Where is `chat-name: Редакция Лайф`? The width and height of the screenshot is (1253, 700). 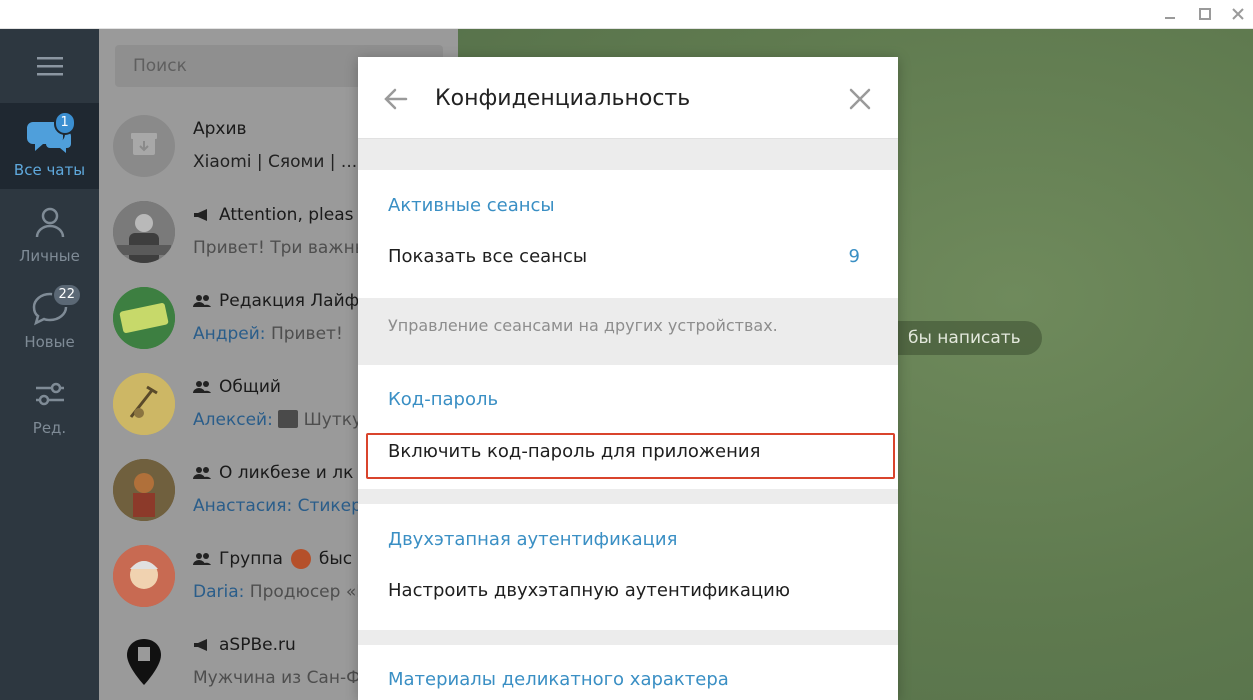 chat-name: Редакция Лайф is located at coordinates (289, 301).